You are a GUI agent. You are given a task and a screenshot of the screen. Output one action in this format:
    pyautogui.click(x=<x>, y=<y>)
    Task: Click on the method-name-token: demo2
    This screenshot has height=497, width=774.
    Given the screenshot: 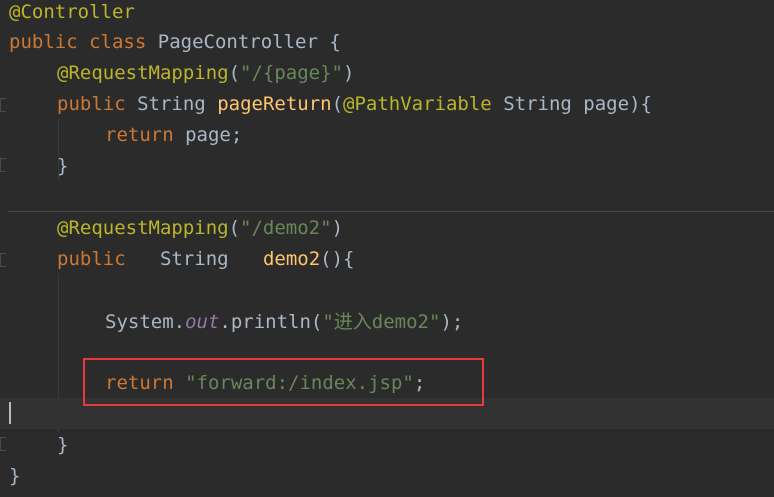 What is the action you would take?
    pyautogui.click(x=291, y=259)
    